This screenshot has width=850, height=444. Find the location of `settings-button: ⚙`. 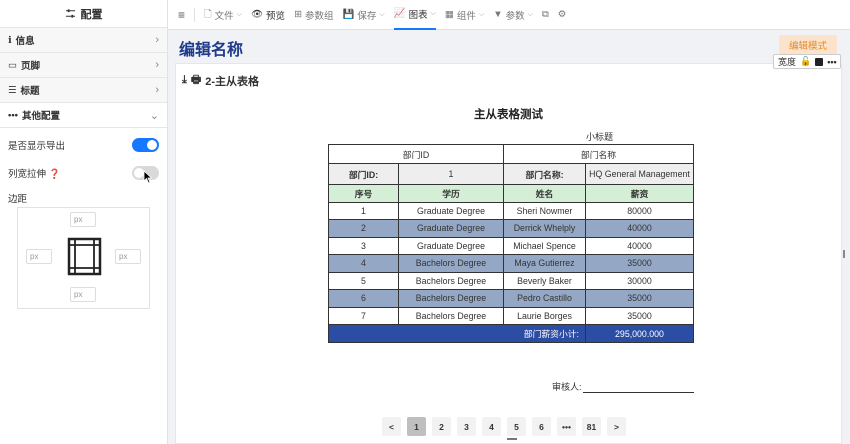

settings-button: ⚙ is located at coordinates (562, 14).